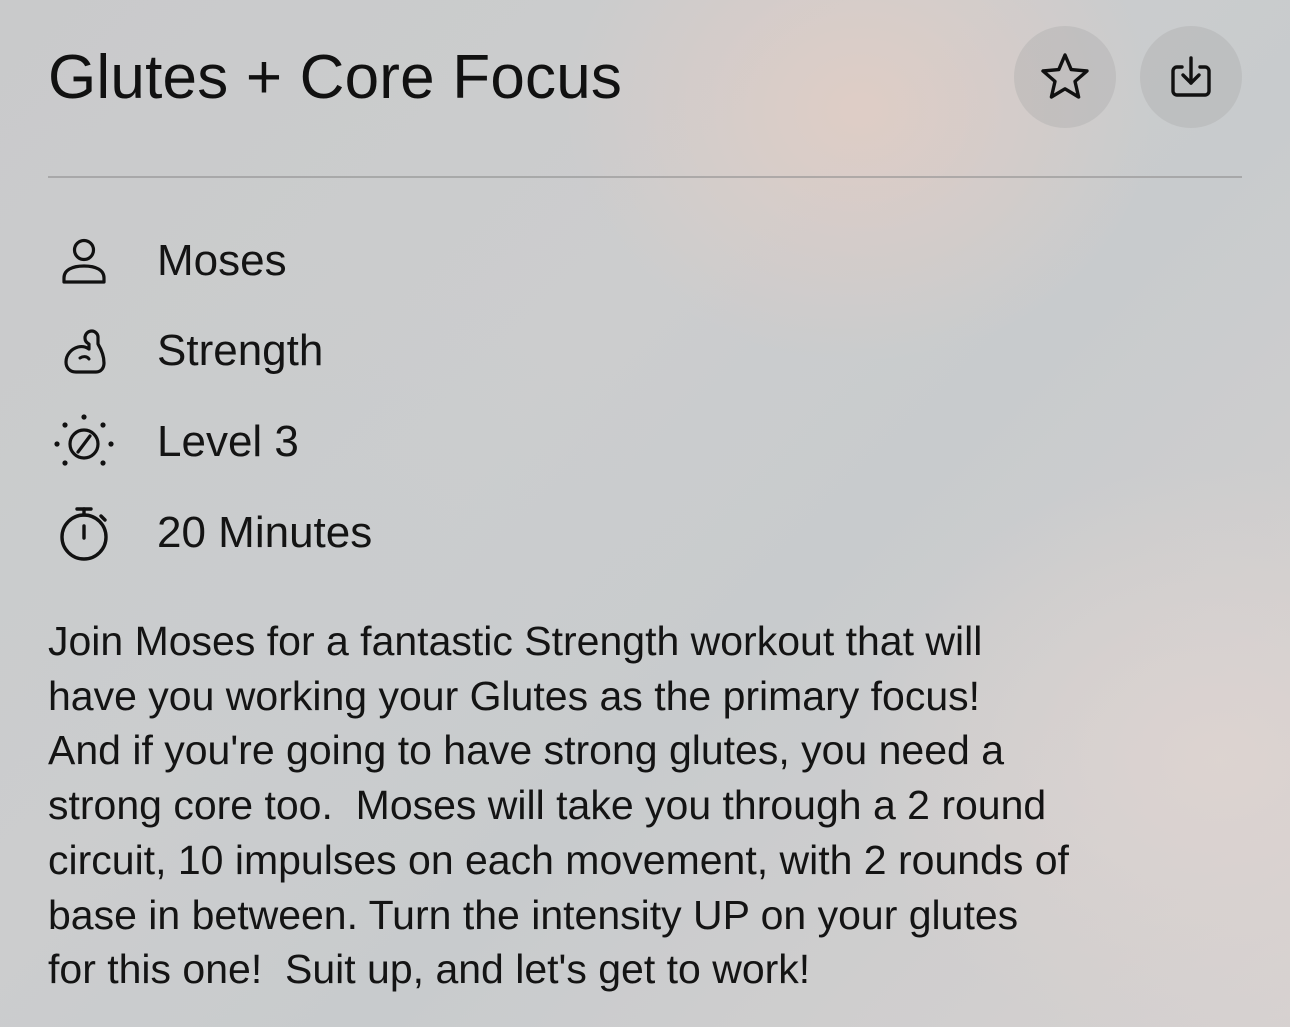 The width and height of the screenshot is (1290, 1027). What do you see at coordinates (448, 533) in the screenshot?
I see `meta-duration: 20 Minutes` at bounding box center [448, 533].